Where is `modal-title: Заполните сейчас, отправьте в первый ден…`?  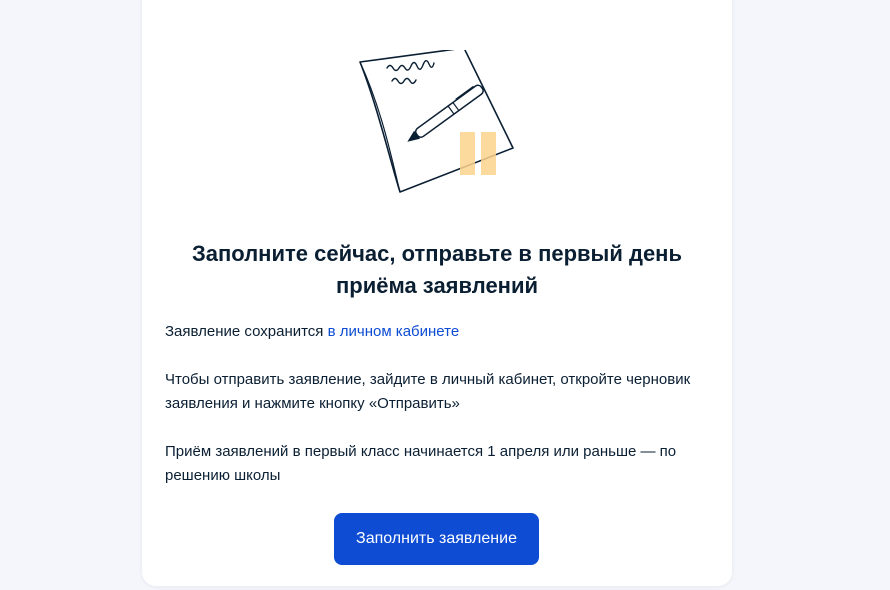 modal-title: Заполните сейчас, отправьте в первый ден… is located at coordinates (437, 269).